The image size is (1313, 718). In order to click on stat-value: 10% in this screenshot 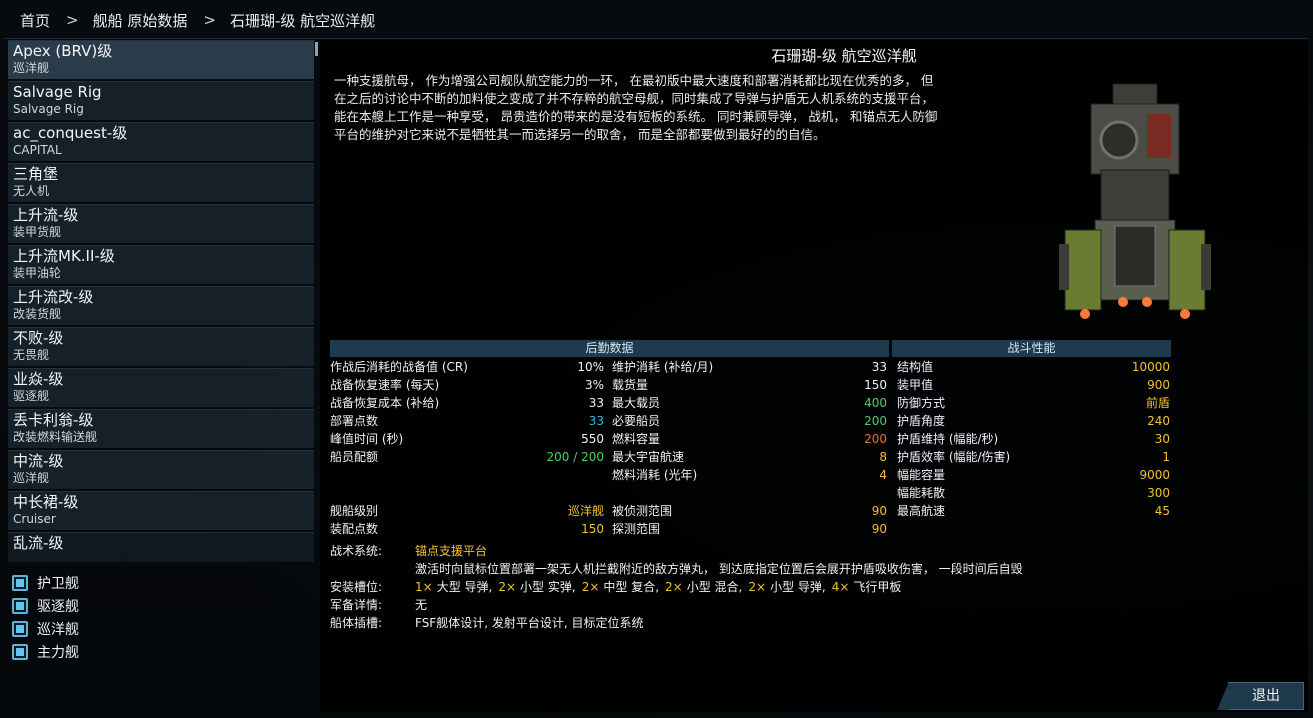, I will do `click(590, 367)`.